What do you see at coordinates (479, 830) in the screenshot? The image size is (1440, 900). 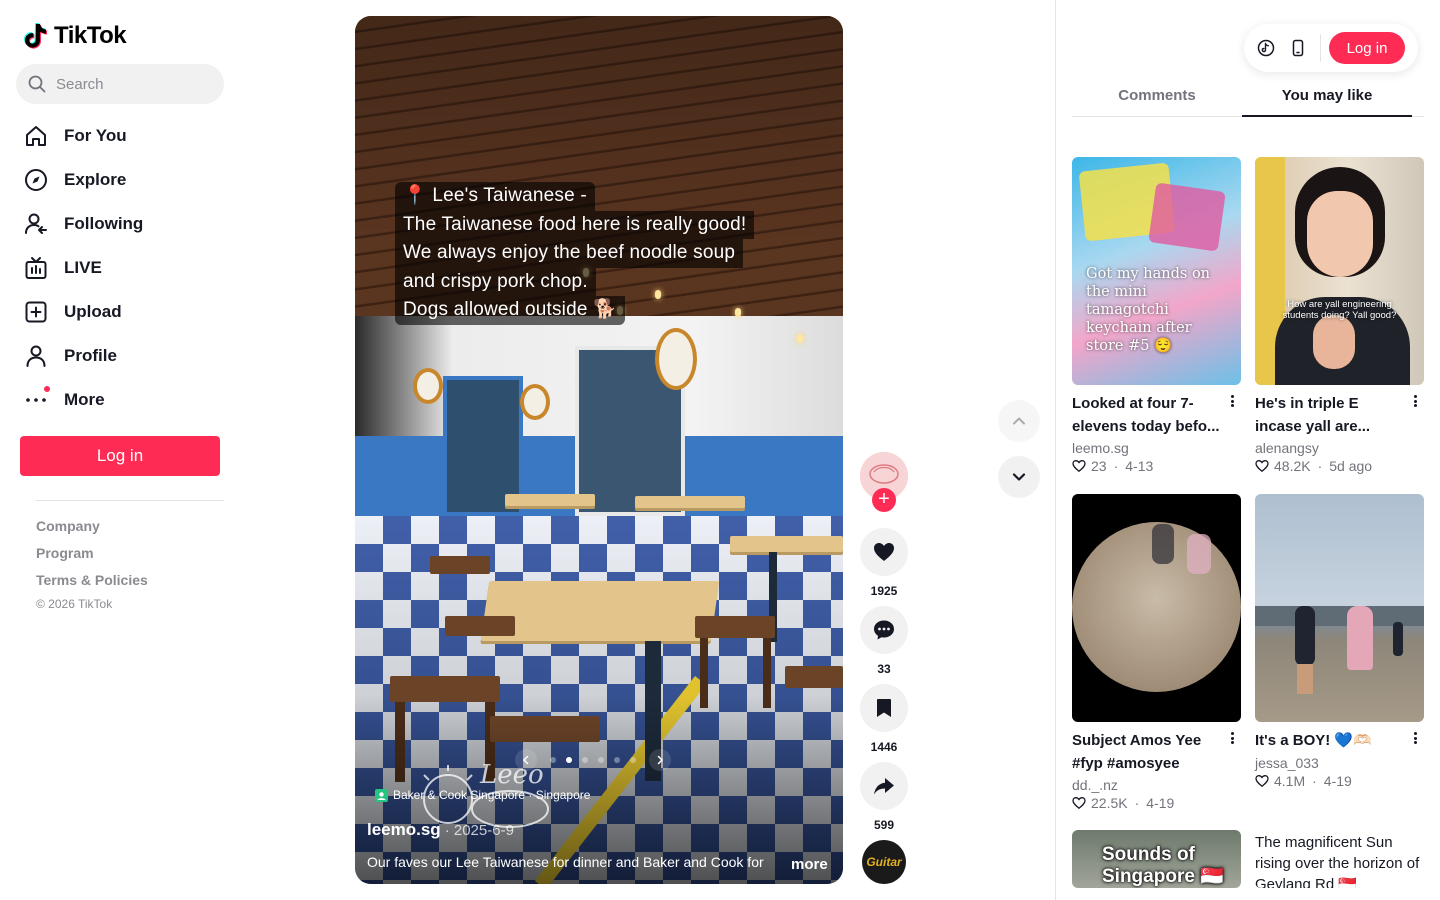 I see `post-date: · 2025-6-9` at bounding box center [479, 830].